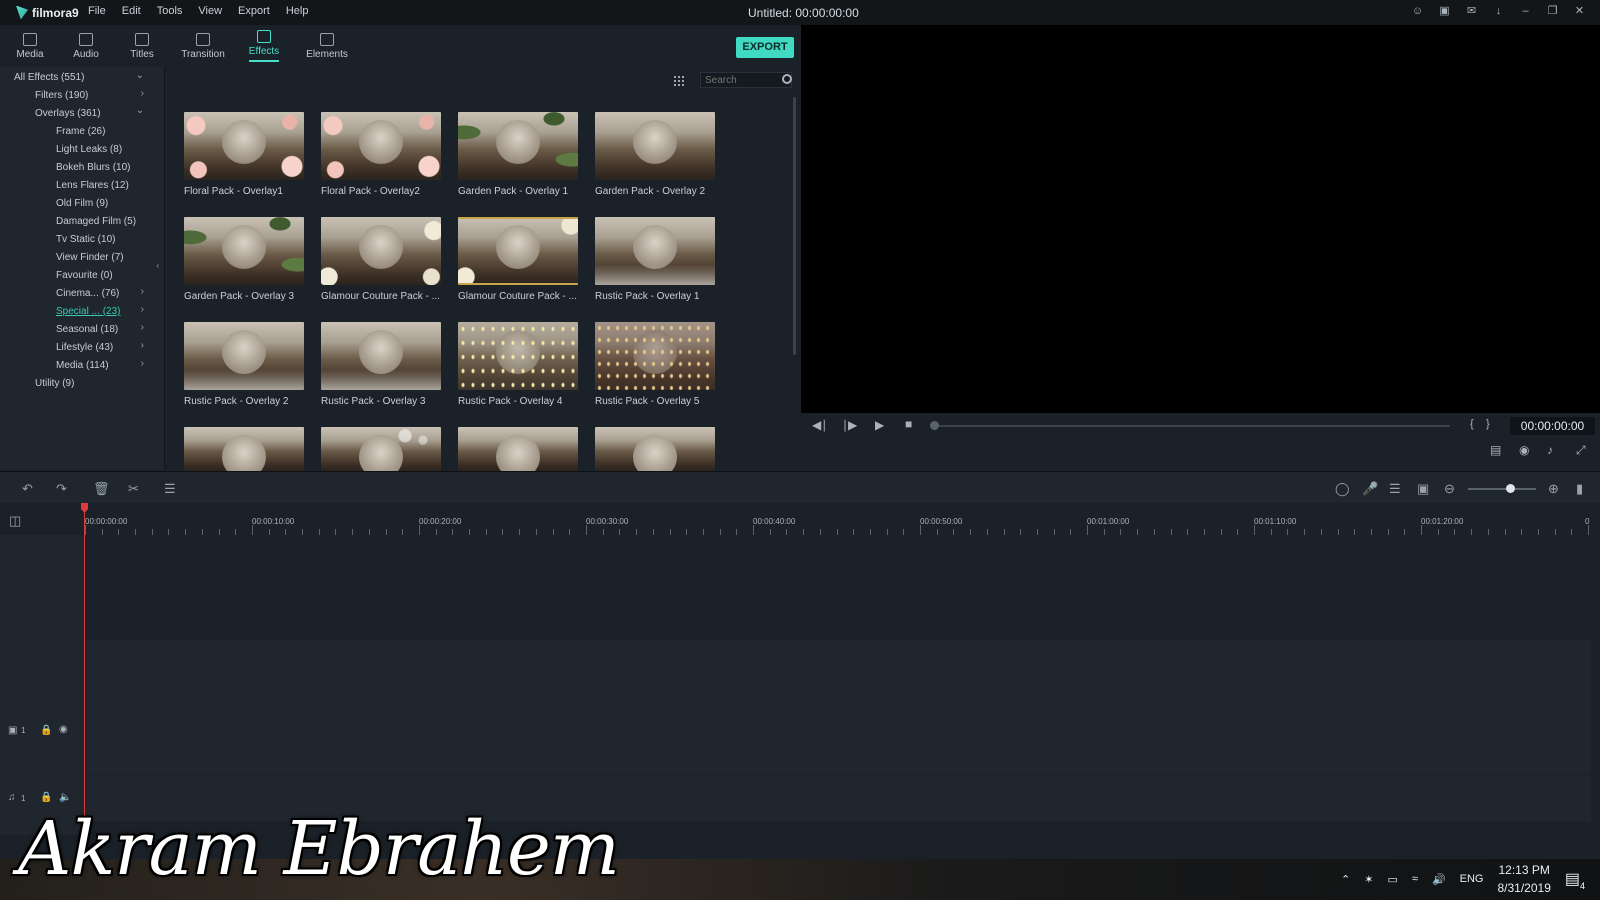  I want to click on undo-icon: ↶, so click(27, 489).